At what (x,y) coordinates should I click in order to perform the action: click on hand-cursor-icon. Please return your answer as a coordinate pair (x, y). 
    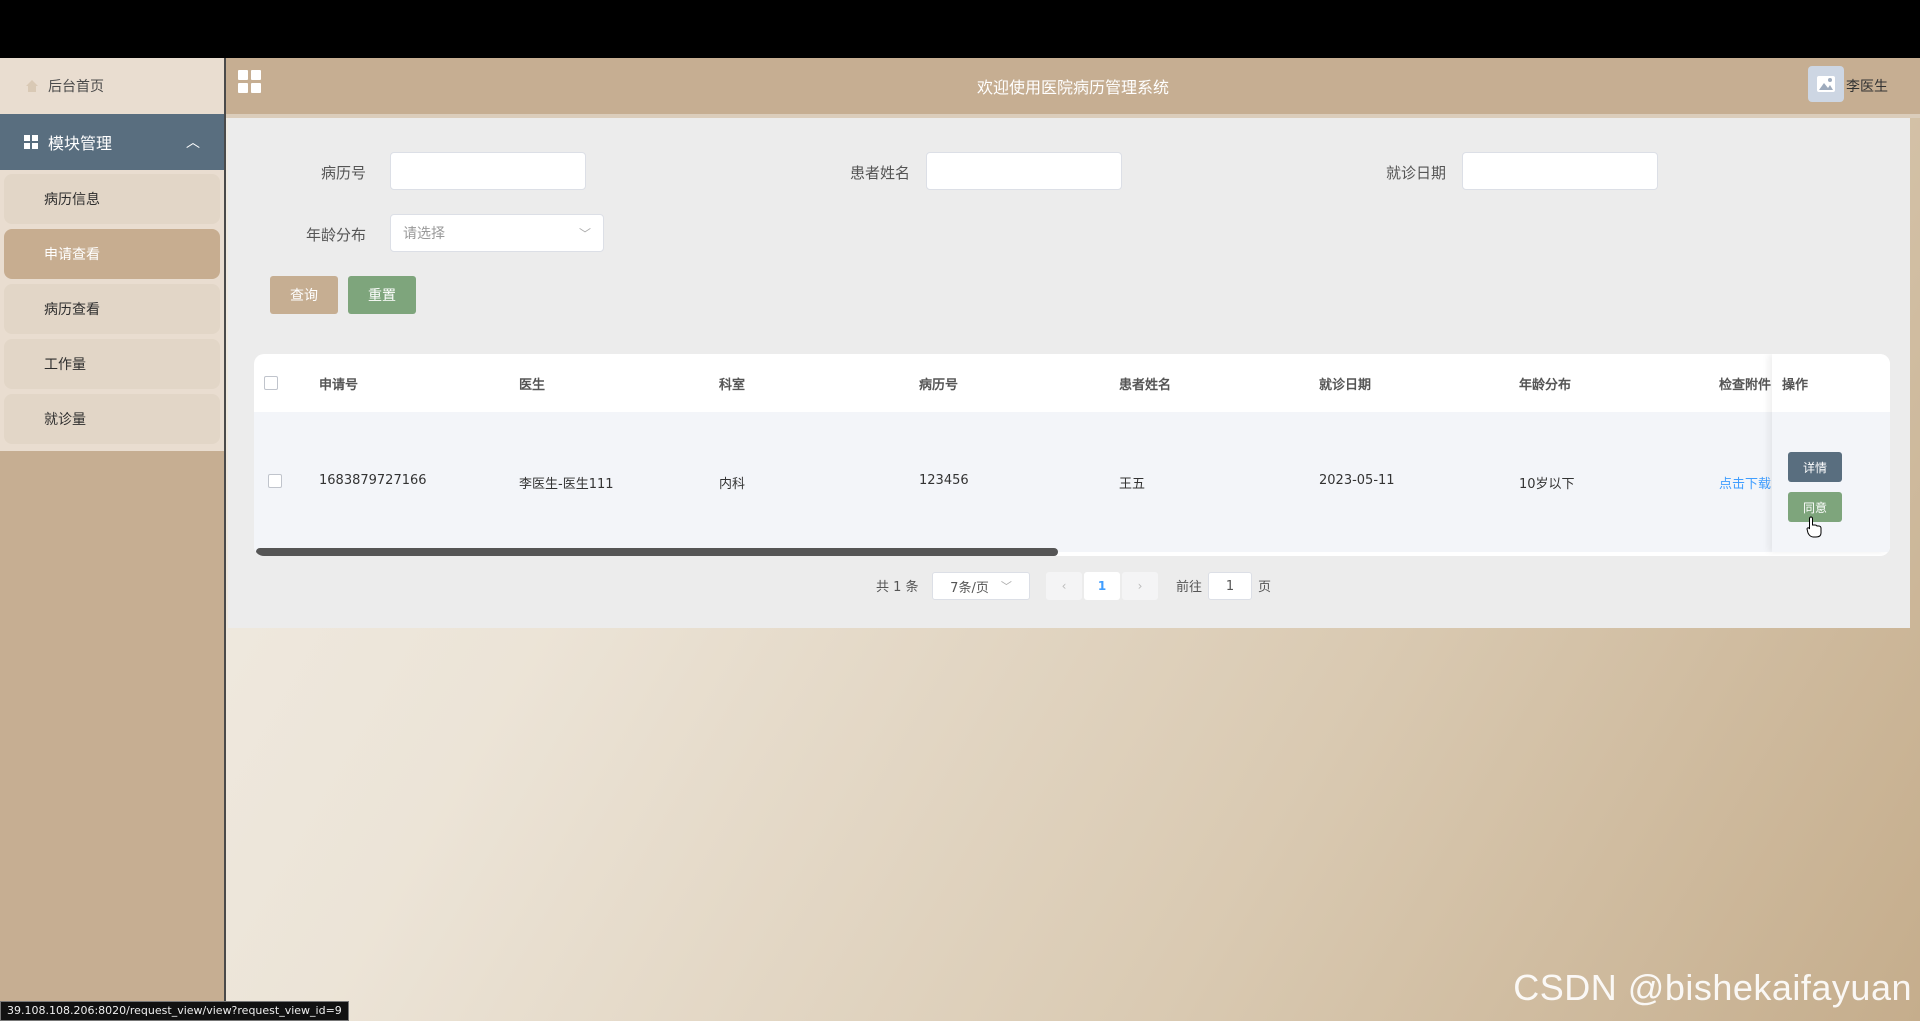
    Looking at the image, I should click on (1814, 527).